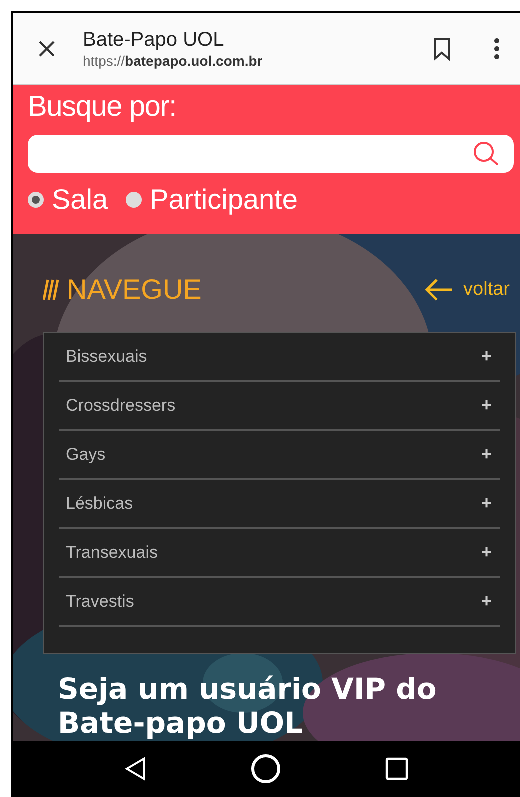 This screenshot has width=520, height=797. What do you see at coordinates (121, 405) in the screenshot?
I see `category-link: Crossdressers` at bounding box center [121, 405].